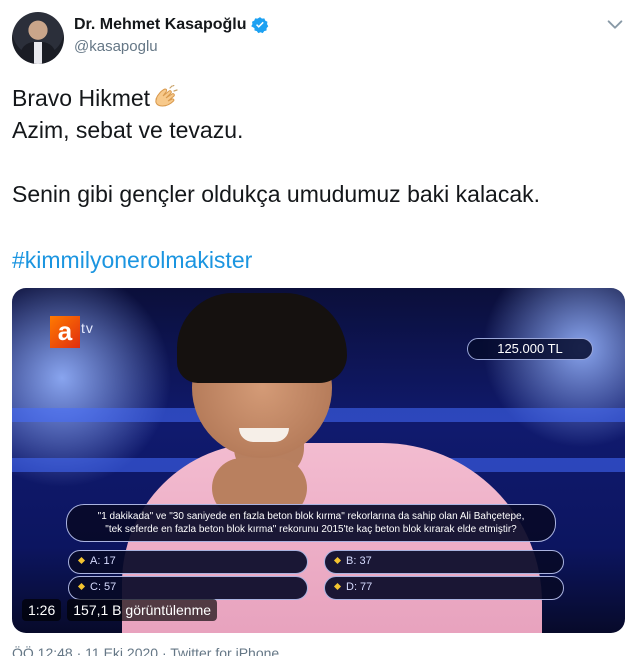 This screenshot has width=640, height=656. Describe the element at coordinates (132, 260) in the screenshot. I see `hashtag-link: #kimmilyonerolmakister` at that location.